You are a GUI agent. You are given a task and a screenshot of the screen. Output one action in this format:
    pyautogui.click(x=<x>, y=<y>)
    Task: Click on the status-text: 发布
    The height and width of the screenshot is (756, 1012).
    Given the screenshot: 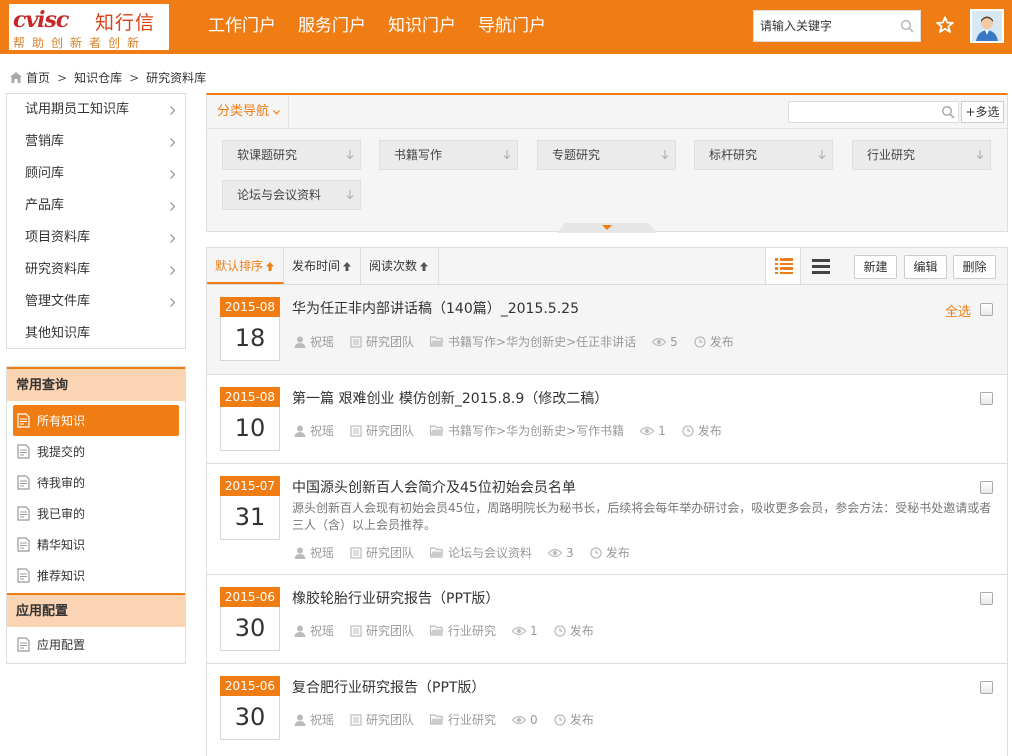 What is the action you would take?
    pyautogui.click(x=709, y=431)
    